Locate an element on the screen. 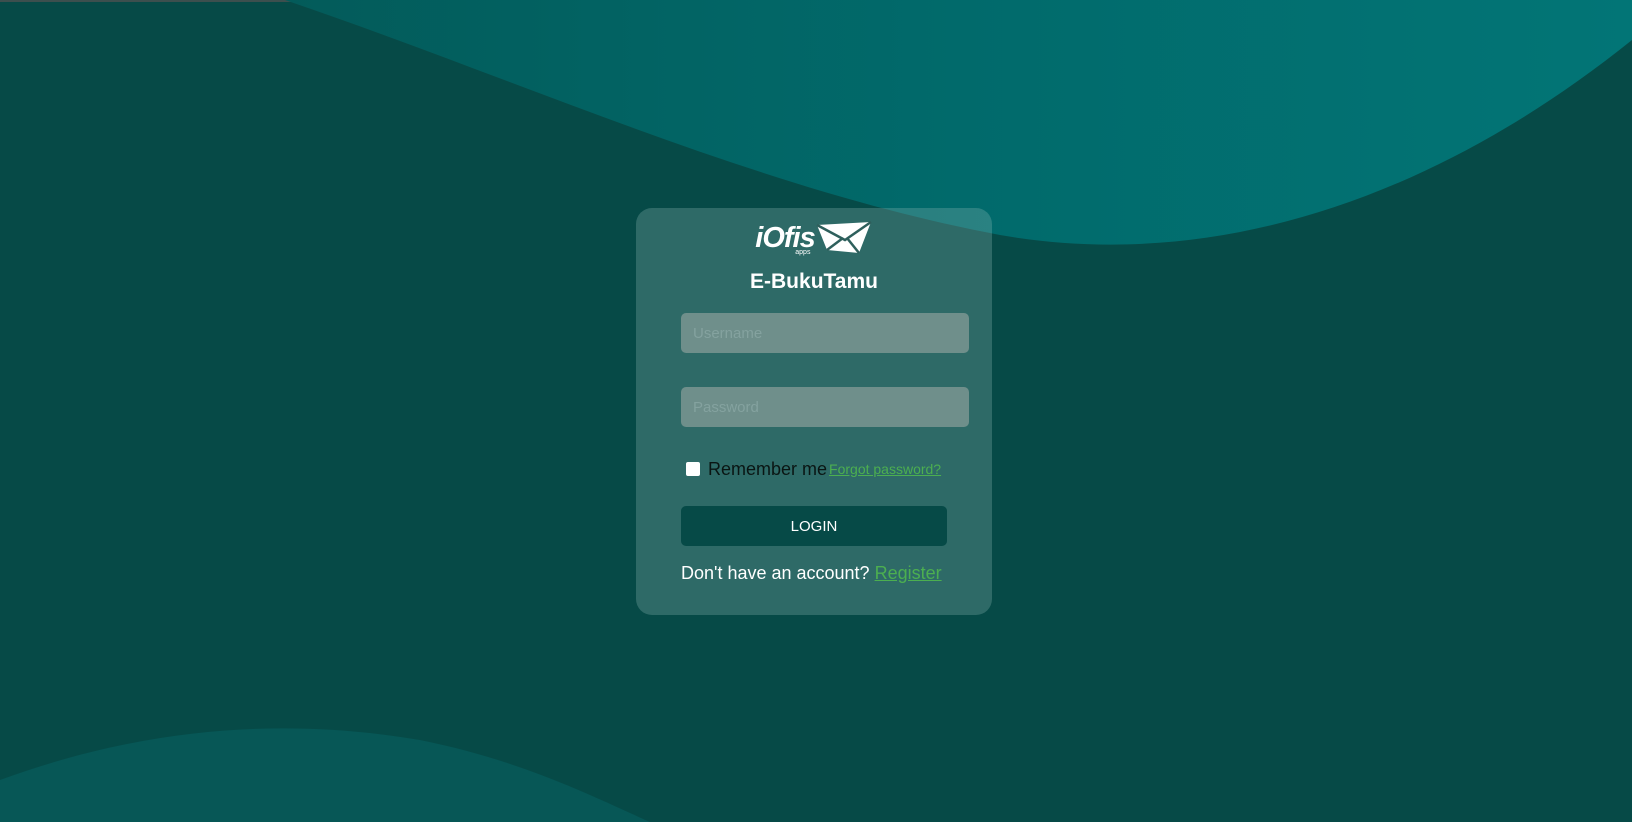 The width and height of the screenshot is (1632, 822). remember-row: Remember me Forgot password? is located at coordinates (817, 469).